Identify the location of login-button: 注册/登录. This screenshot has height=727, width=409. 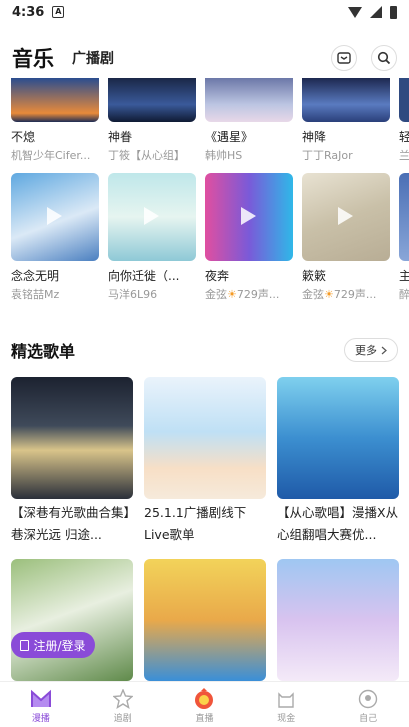
(53, 645).